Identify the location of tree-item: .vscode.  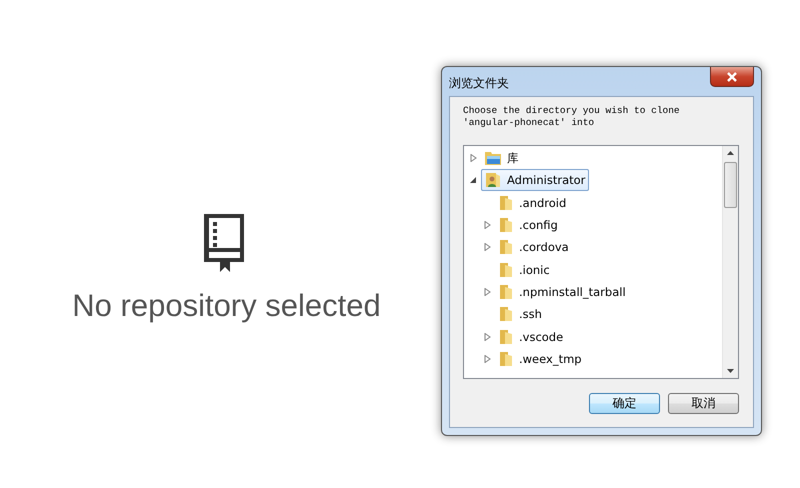
(531, 337).